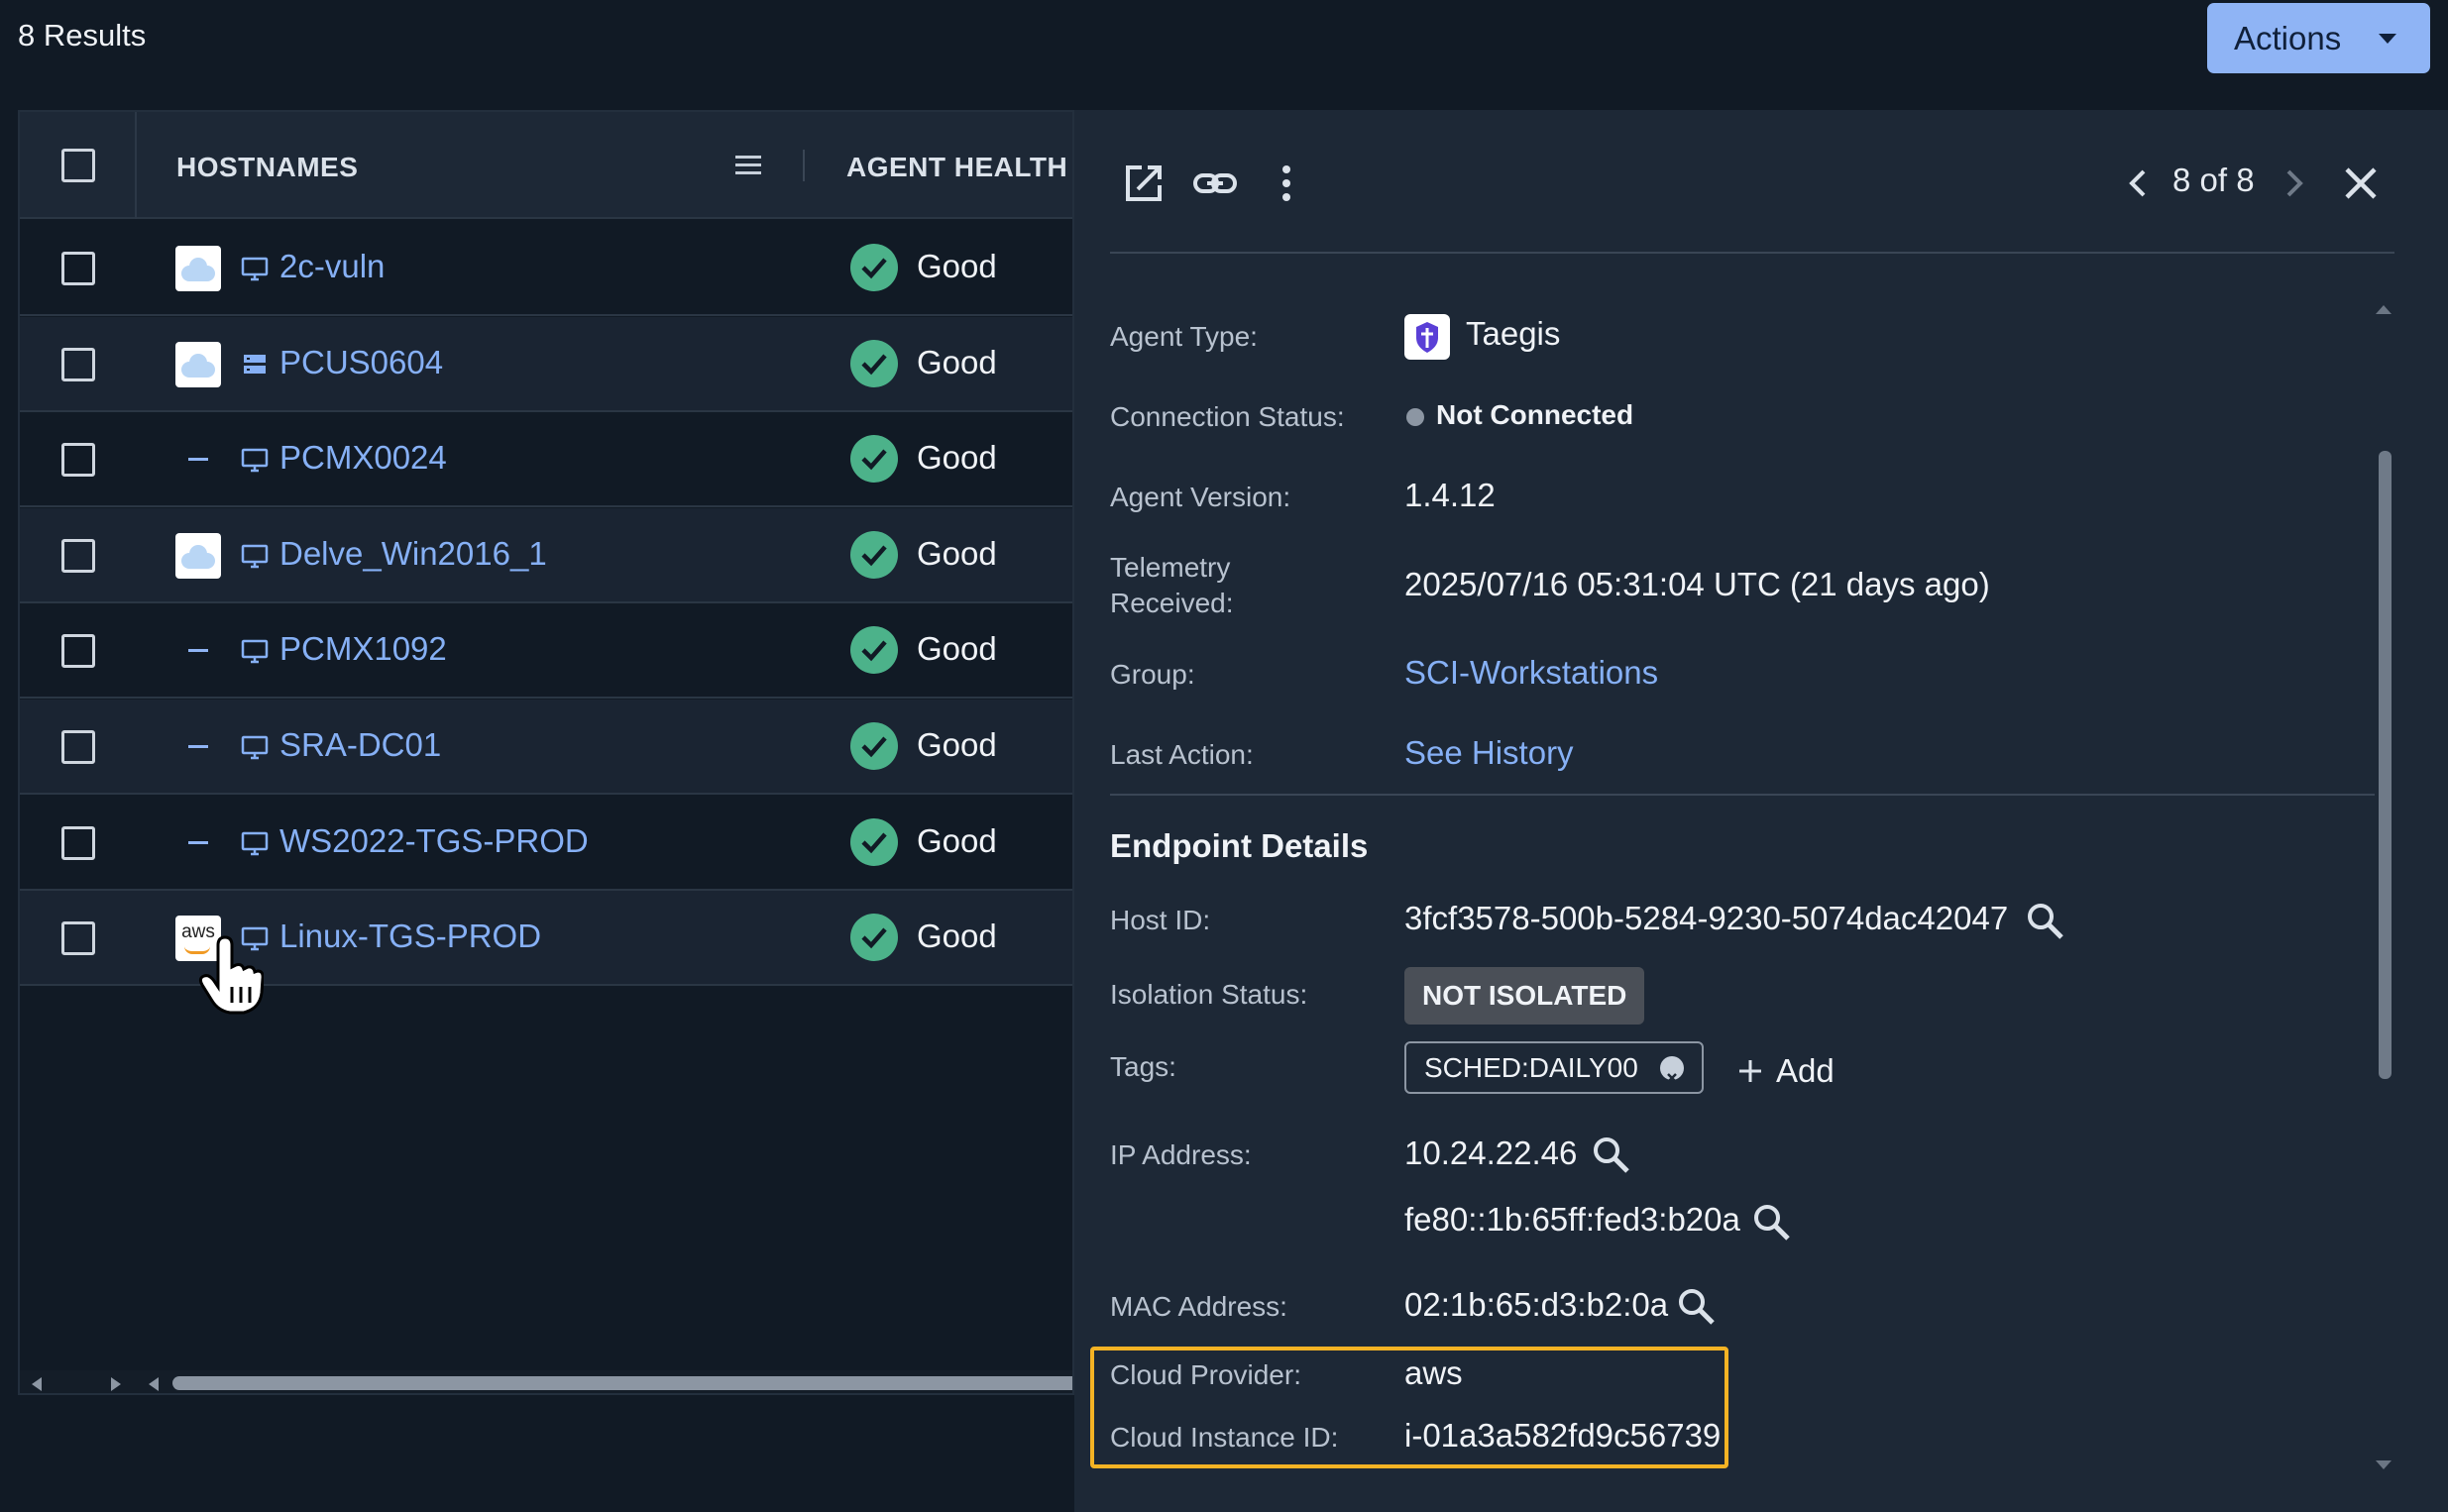 This screenshot has height=1512, width=2448. Describe the element at coordinates (1184, 337) in the screenshot. I see `agent-type-label: Agent Type:` at that location.